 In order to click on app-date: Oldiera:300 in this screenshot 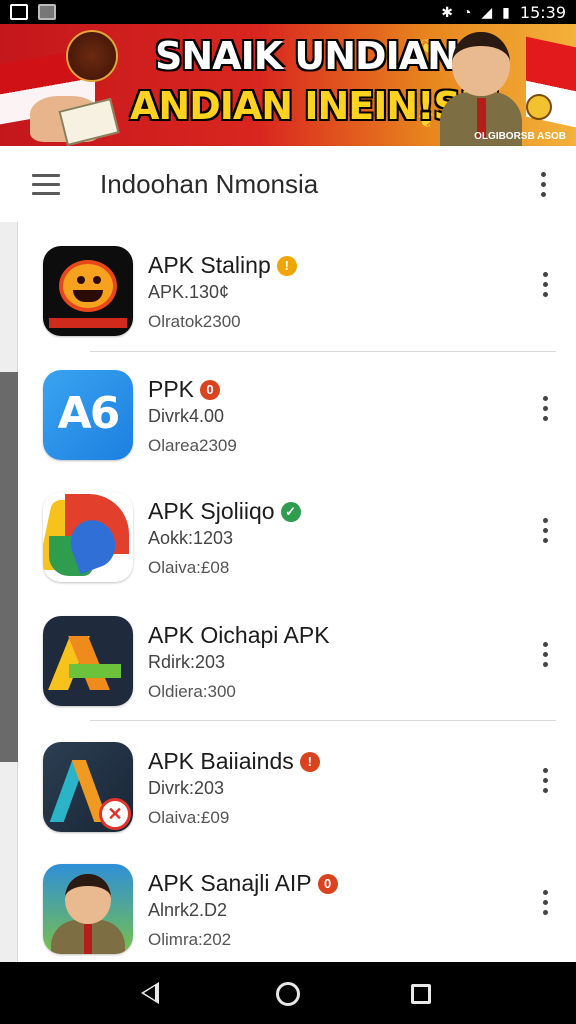, I will do `click(192, 691)`.